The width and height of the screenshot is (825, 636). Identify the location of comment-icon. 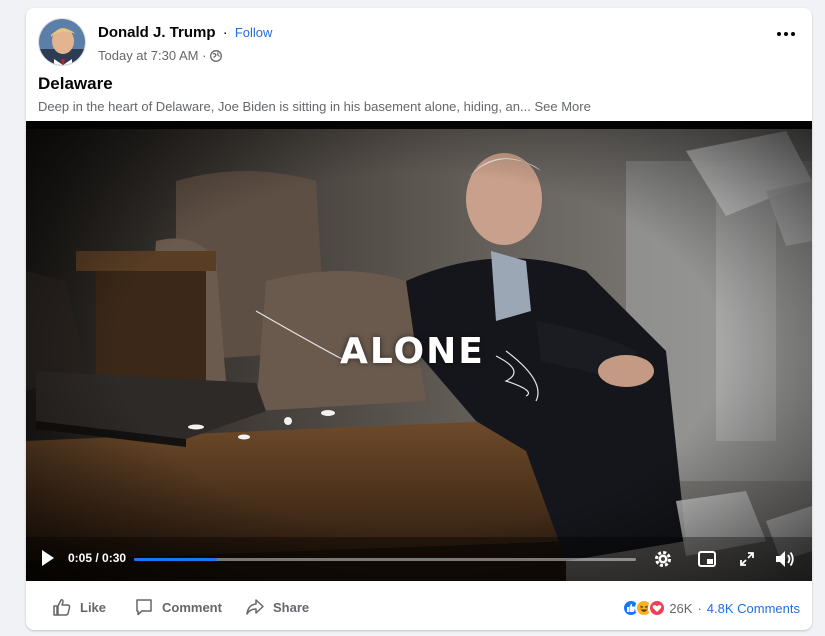
(144, 607).